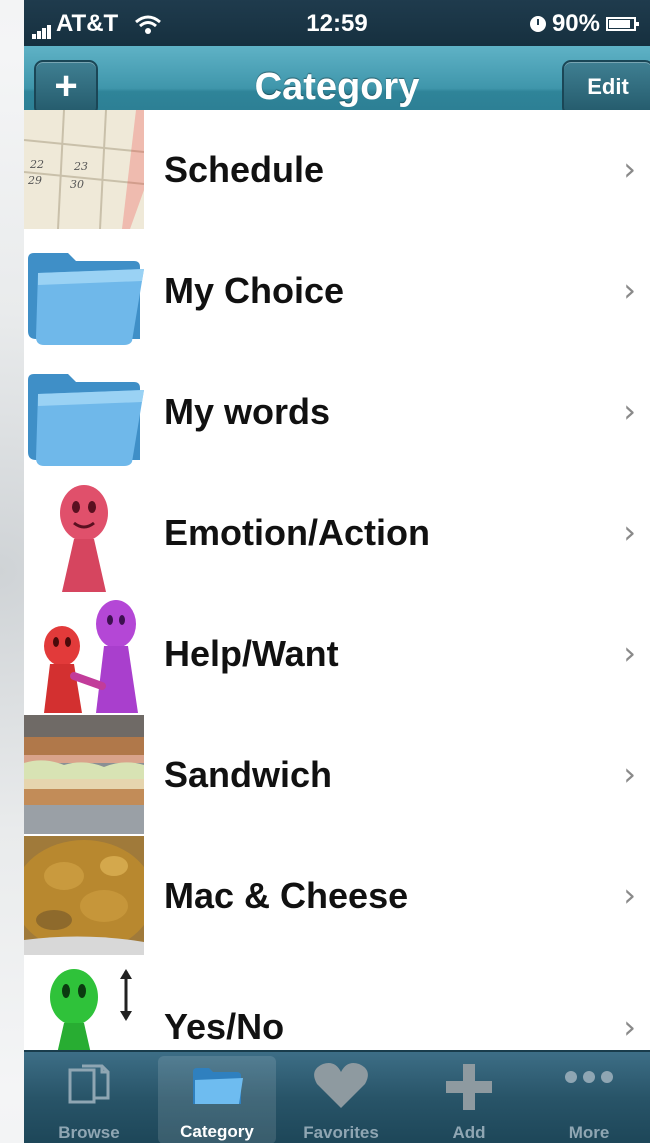 The width and height of the screenshot is (650, 1143). What do you see at coordinates (36, 164) in the screenshot?
I see `calendar-day-22: 22` at bounding box center [36, 164].